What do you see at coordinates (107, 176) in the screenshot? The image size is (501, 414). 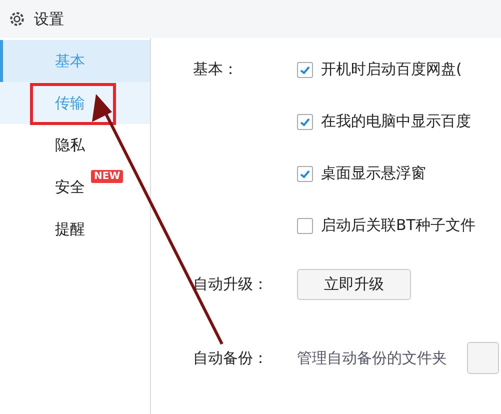 I see `new-badge: NEW` at bounding box center [107, 176].